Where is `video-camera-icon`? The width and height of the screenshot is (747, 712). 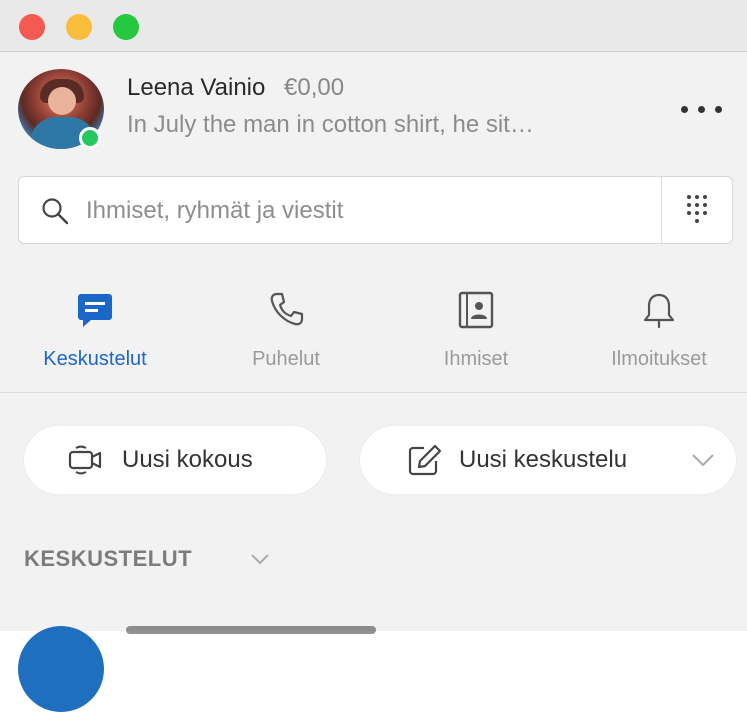 video-camera-icon is located at coordinates (85, 460).